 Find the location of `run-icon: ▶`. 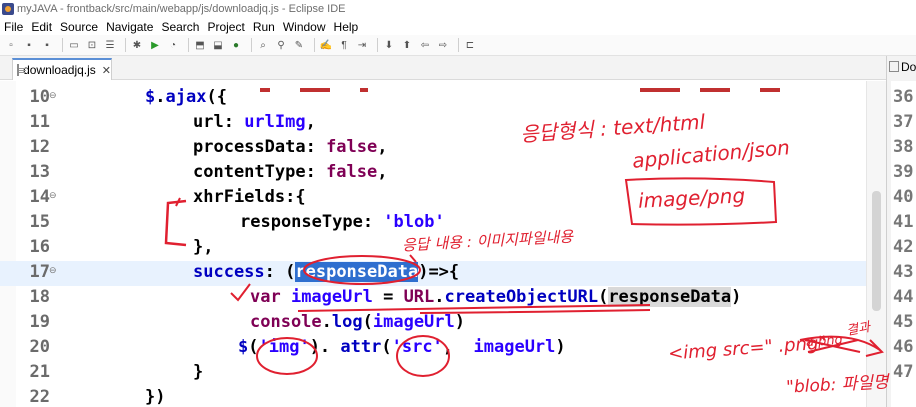

run-icon: ▶ is located at coordinates (155, 45).